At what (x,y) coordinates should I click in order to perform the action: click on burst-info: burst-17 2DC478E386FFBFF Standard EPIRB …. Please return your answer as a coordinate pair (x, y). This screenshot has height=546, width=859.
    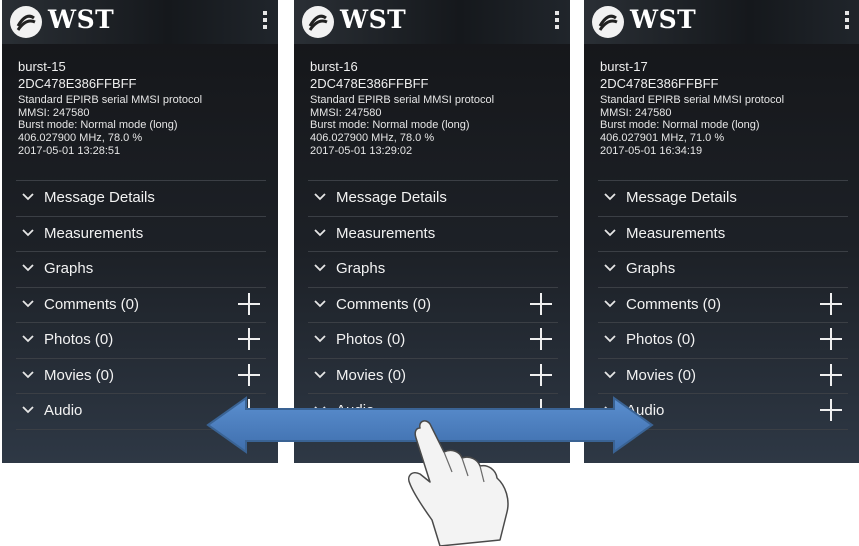
    Looking at the image, I should click on (721, 101).